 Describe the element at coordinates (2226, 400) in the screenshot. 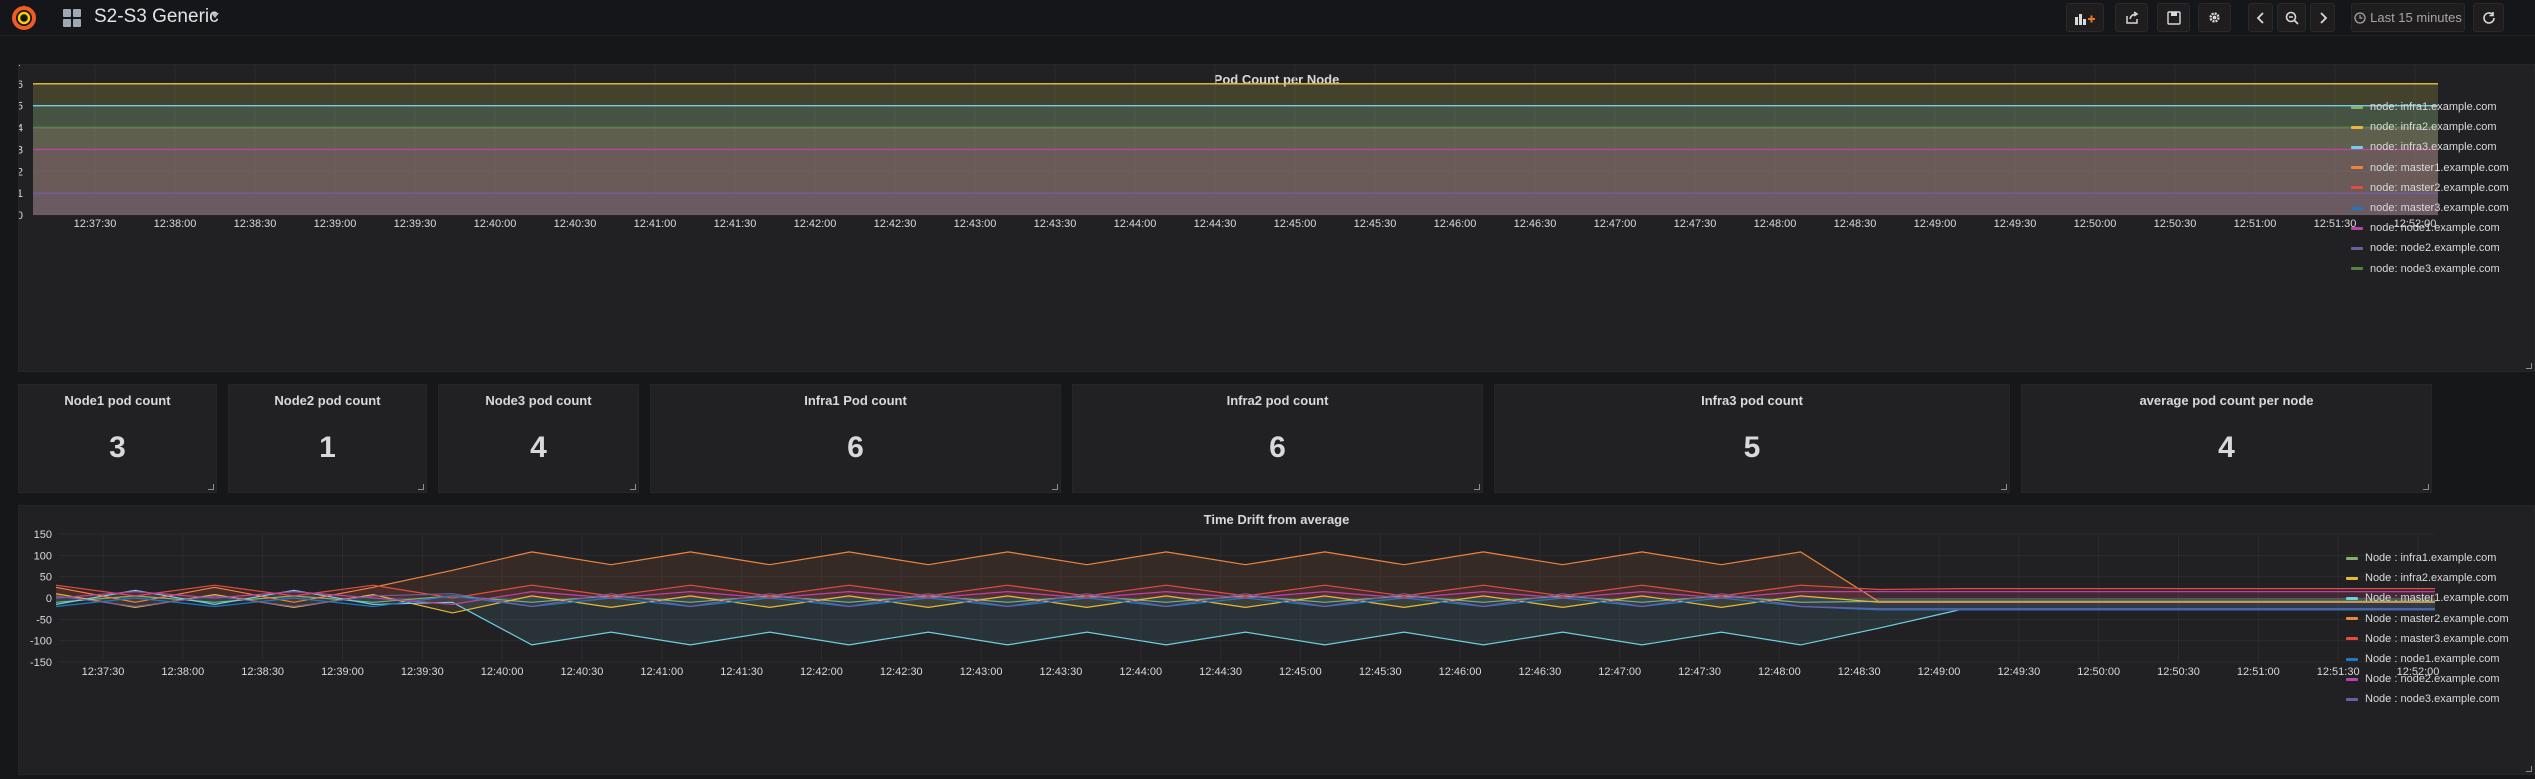

I see `stat-title: average pod count per node` at that location.